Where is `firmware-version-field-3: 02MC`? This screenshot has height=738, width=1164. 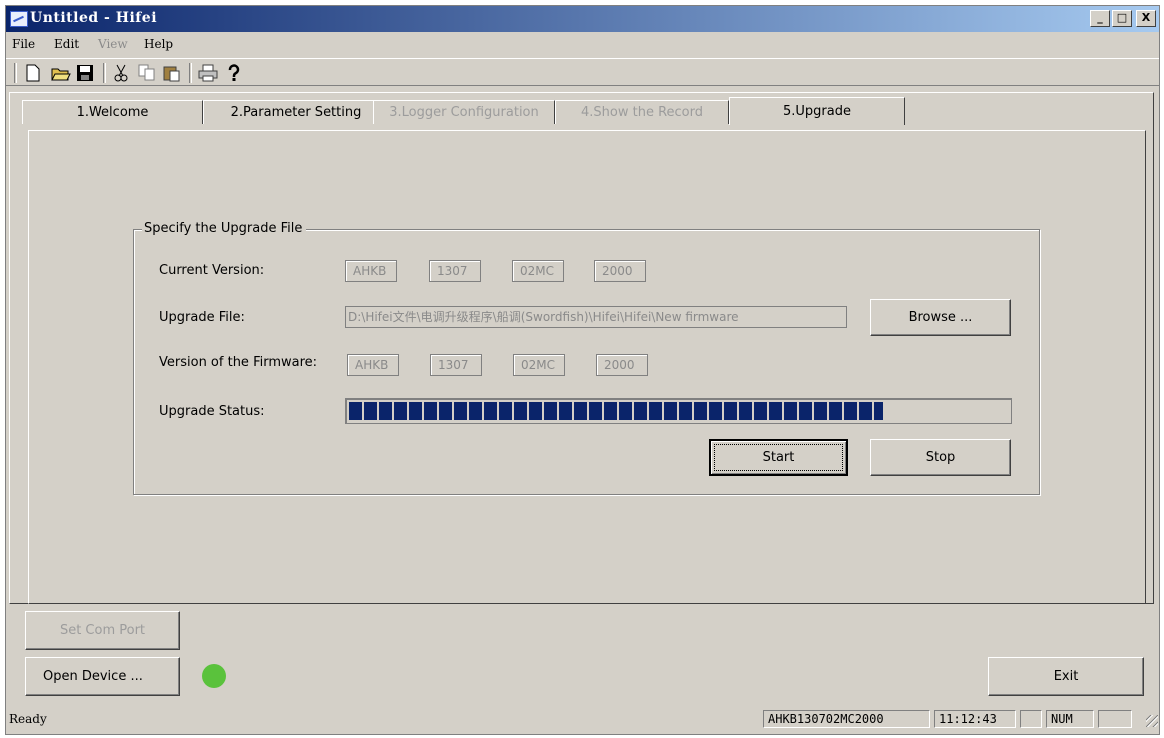 firmware-version-field-3: 02MC is located at coordinates (539, 365).